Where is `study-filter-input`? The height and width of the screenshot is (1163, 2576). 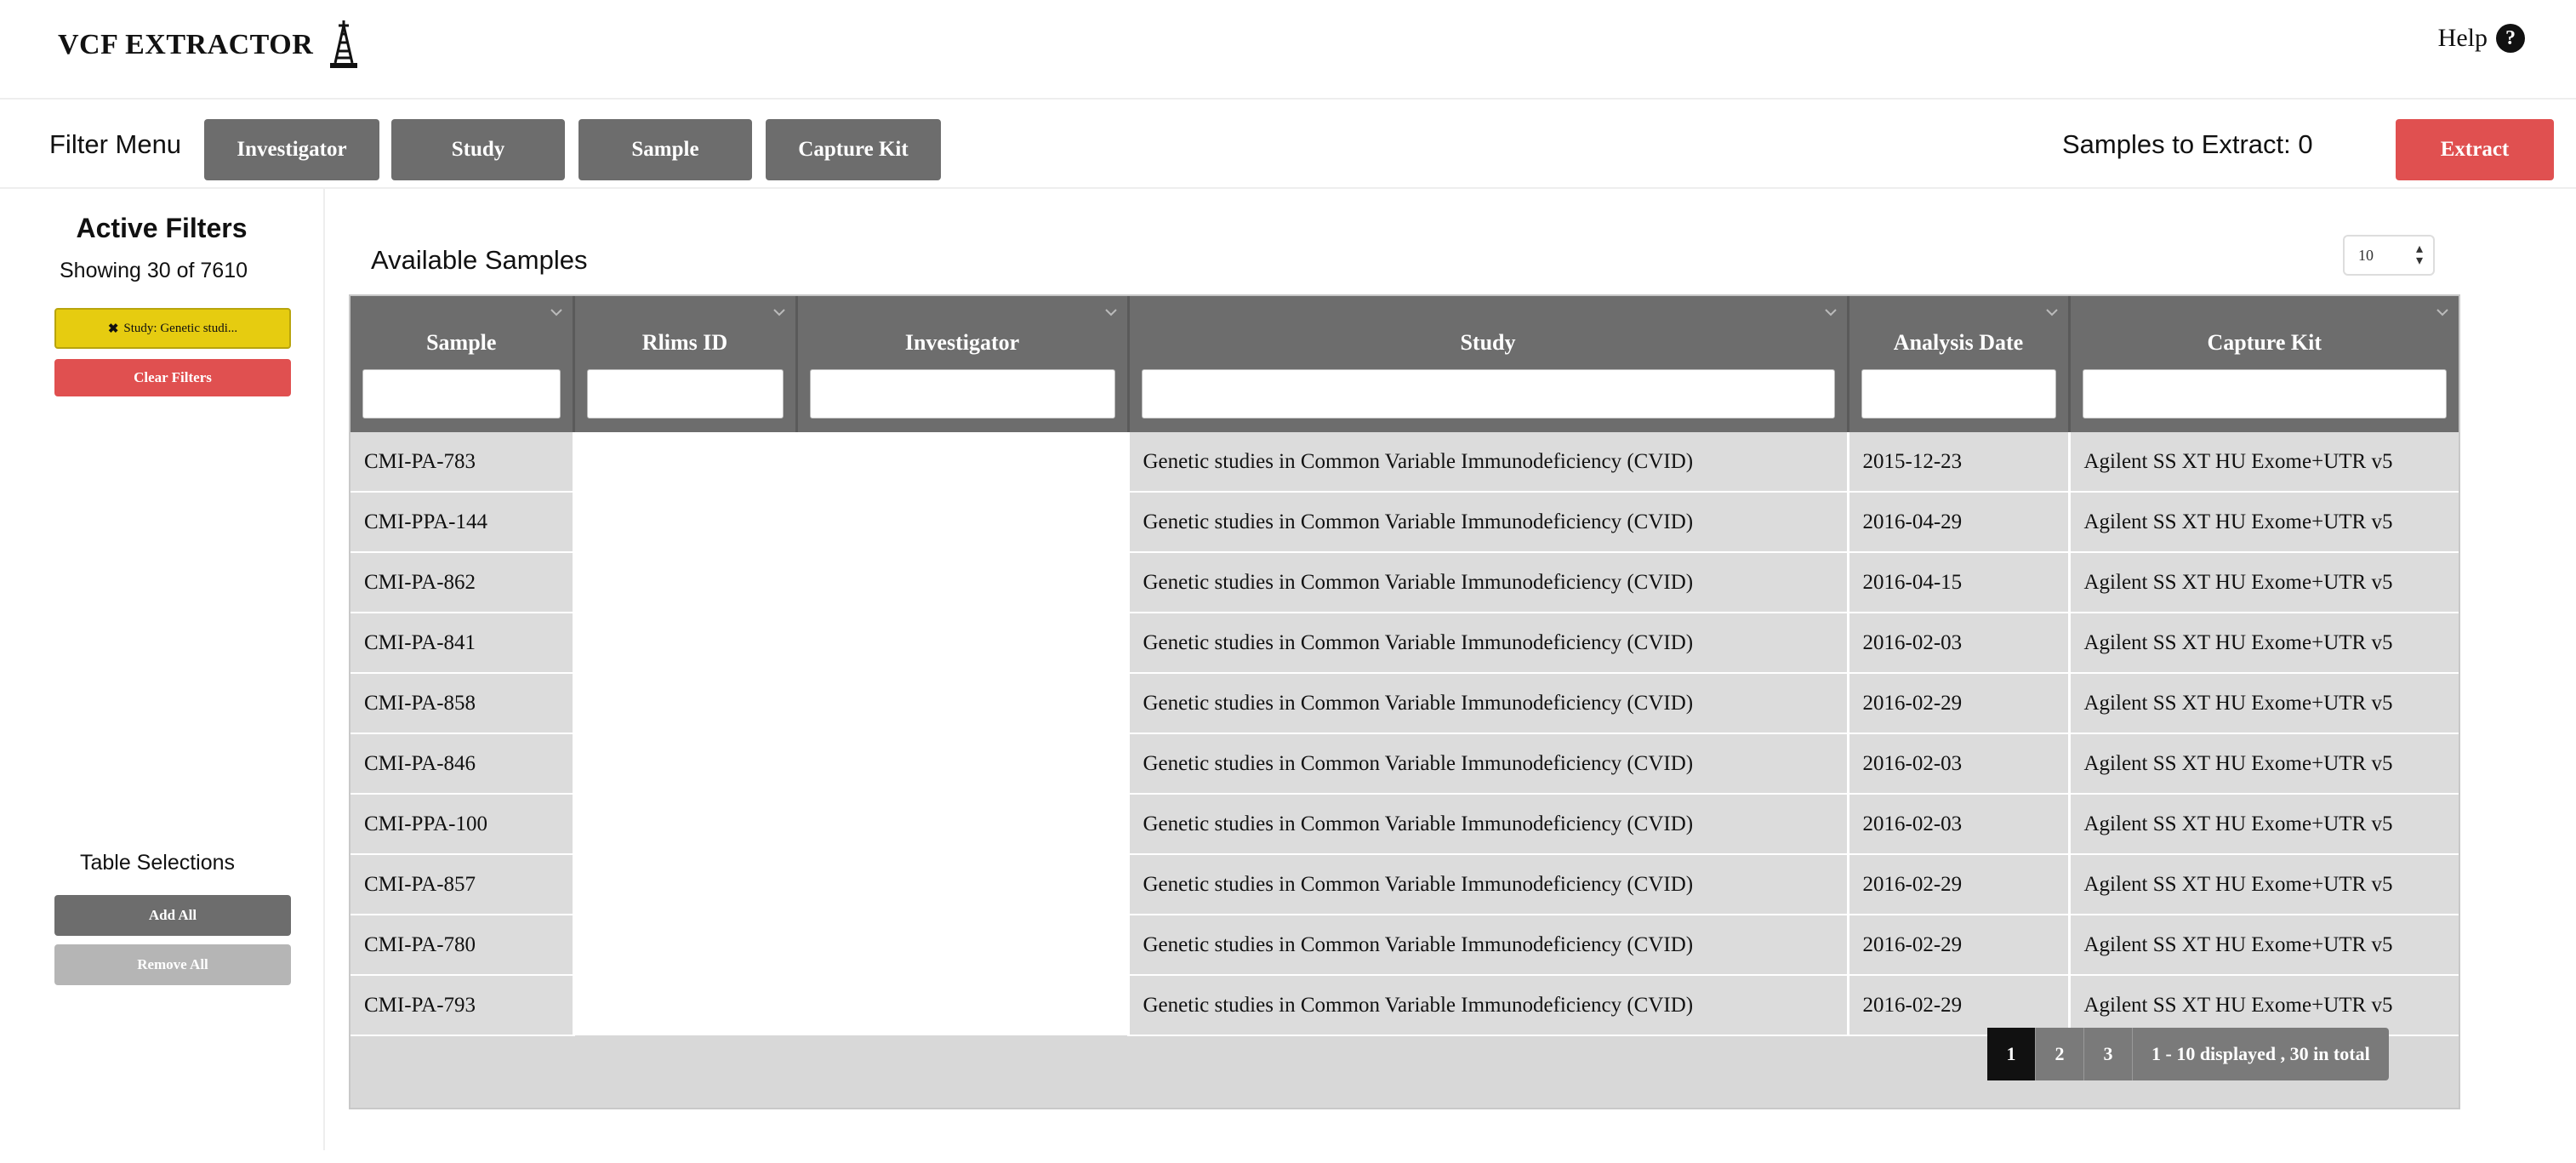 study-filter-input is located at coordinates (1488, 394).